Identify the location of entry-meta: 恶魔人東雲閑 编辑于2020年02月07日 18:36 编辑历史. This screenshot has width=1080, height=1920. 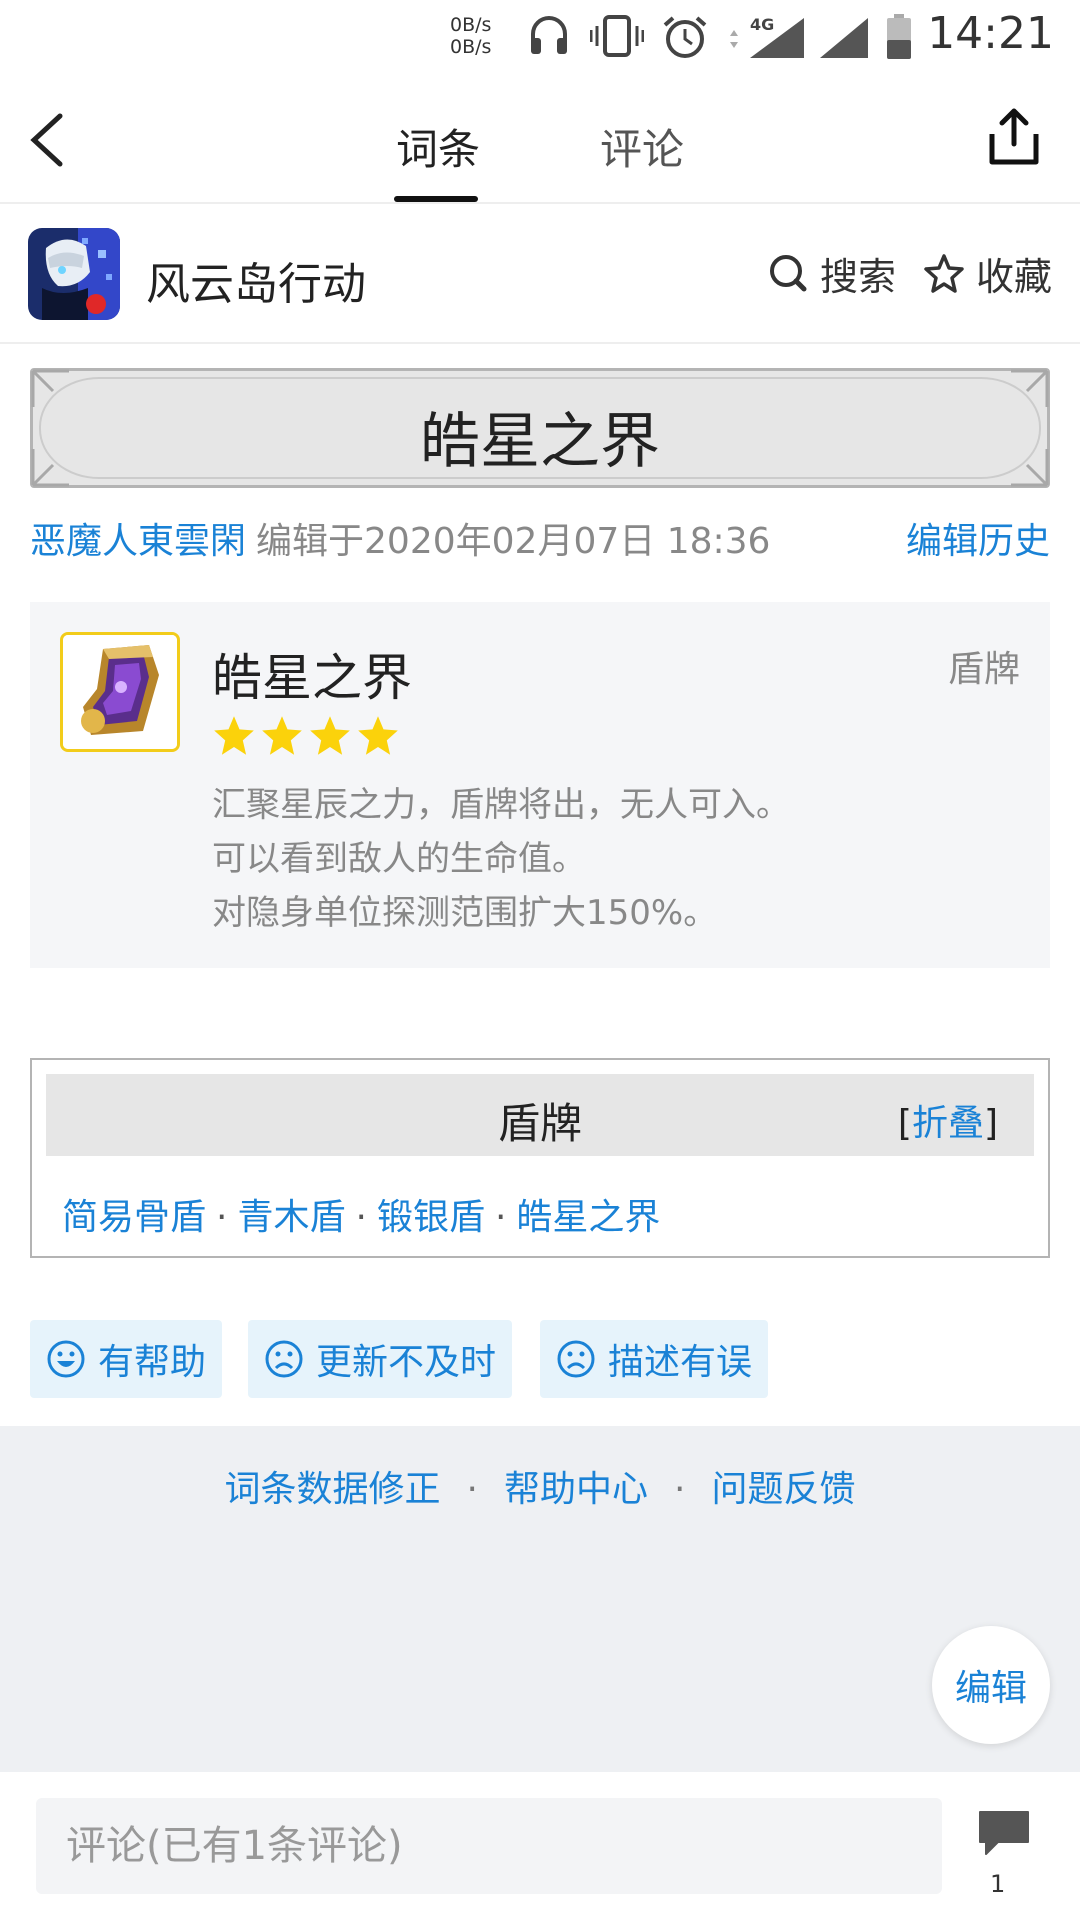
(540, 538).